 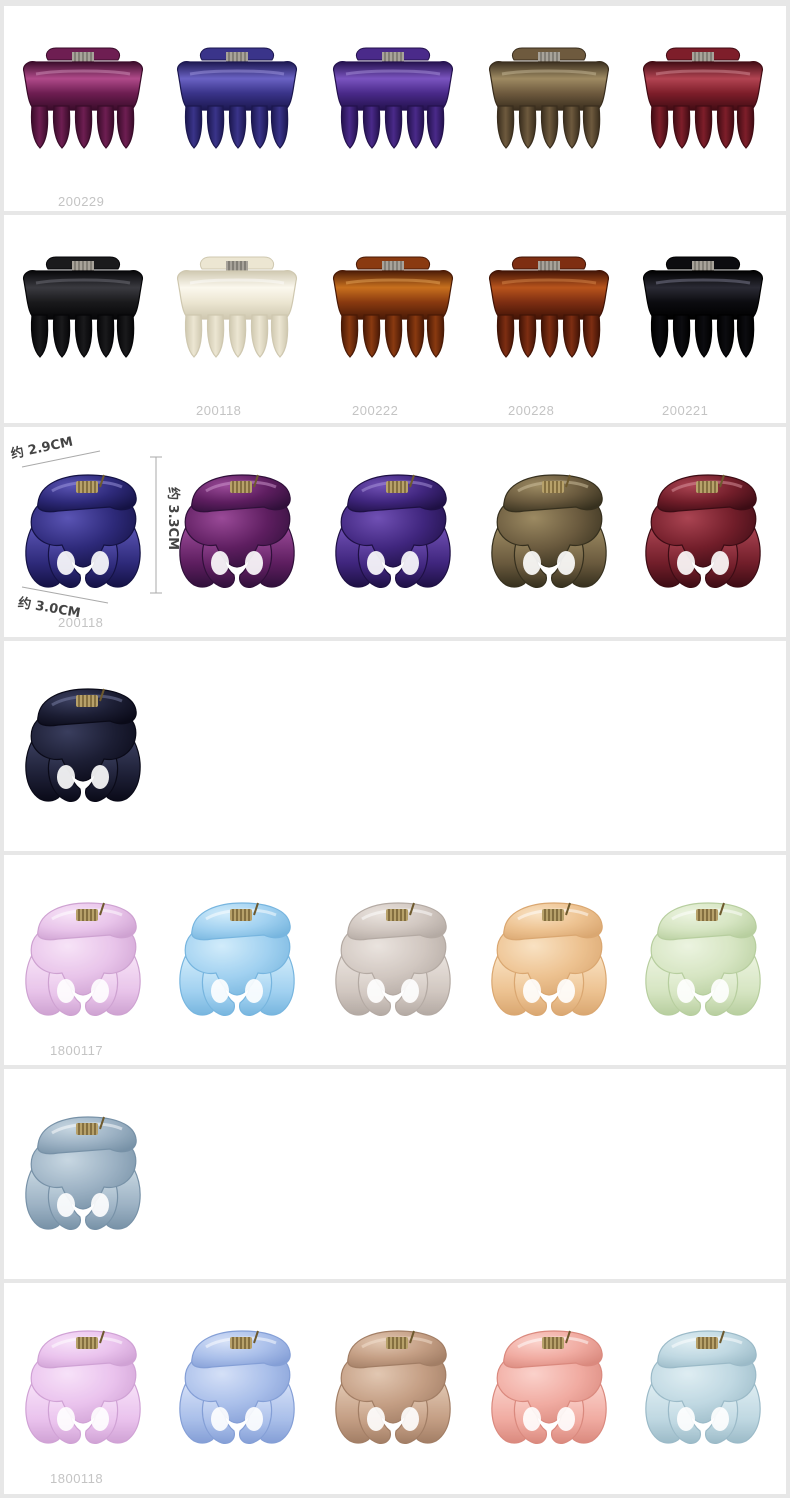 I want to click on product-row-3: 200118 约 2.9CM 约 3.3CM 约 3.0CM, so click(x=395, y=532).